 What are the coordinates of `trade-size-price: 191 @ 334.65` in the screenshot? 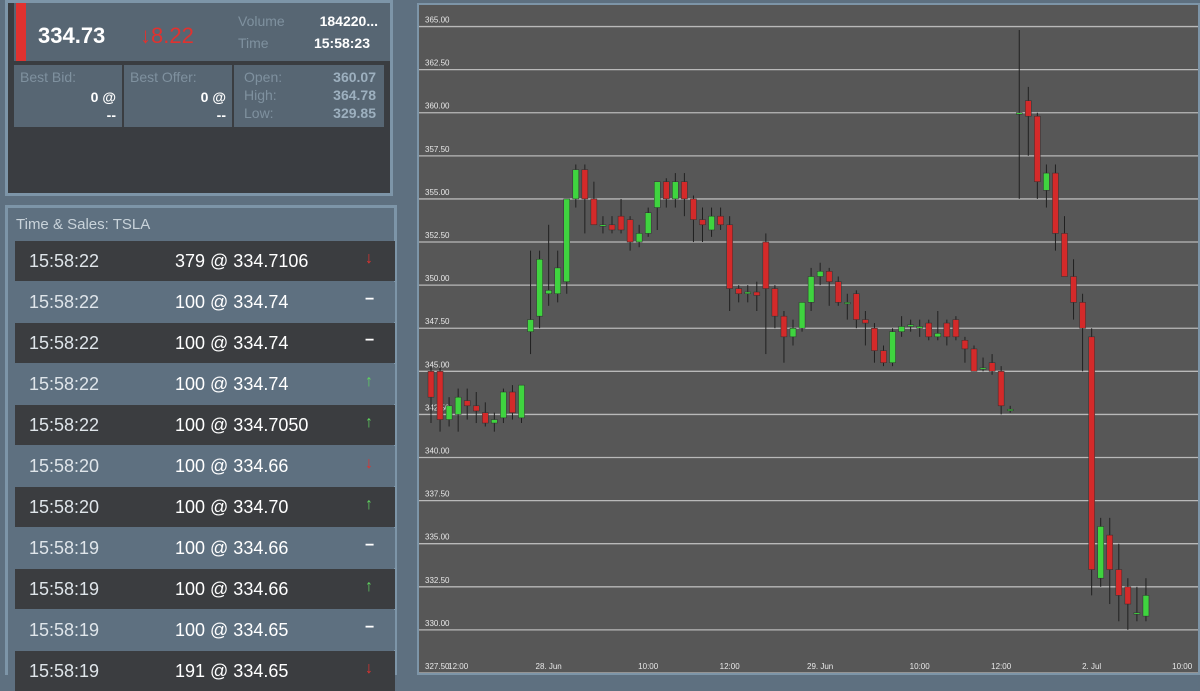 It's located at (232, 671).